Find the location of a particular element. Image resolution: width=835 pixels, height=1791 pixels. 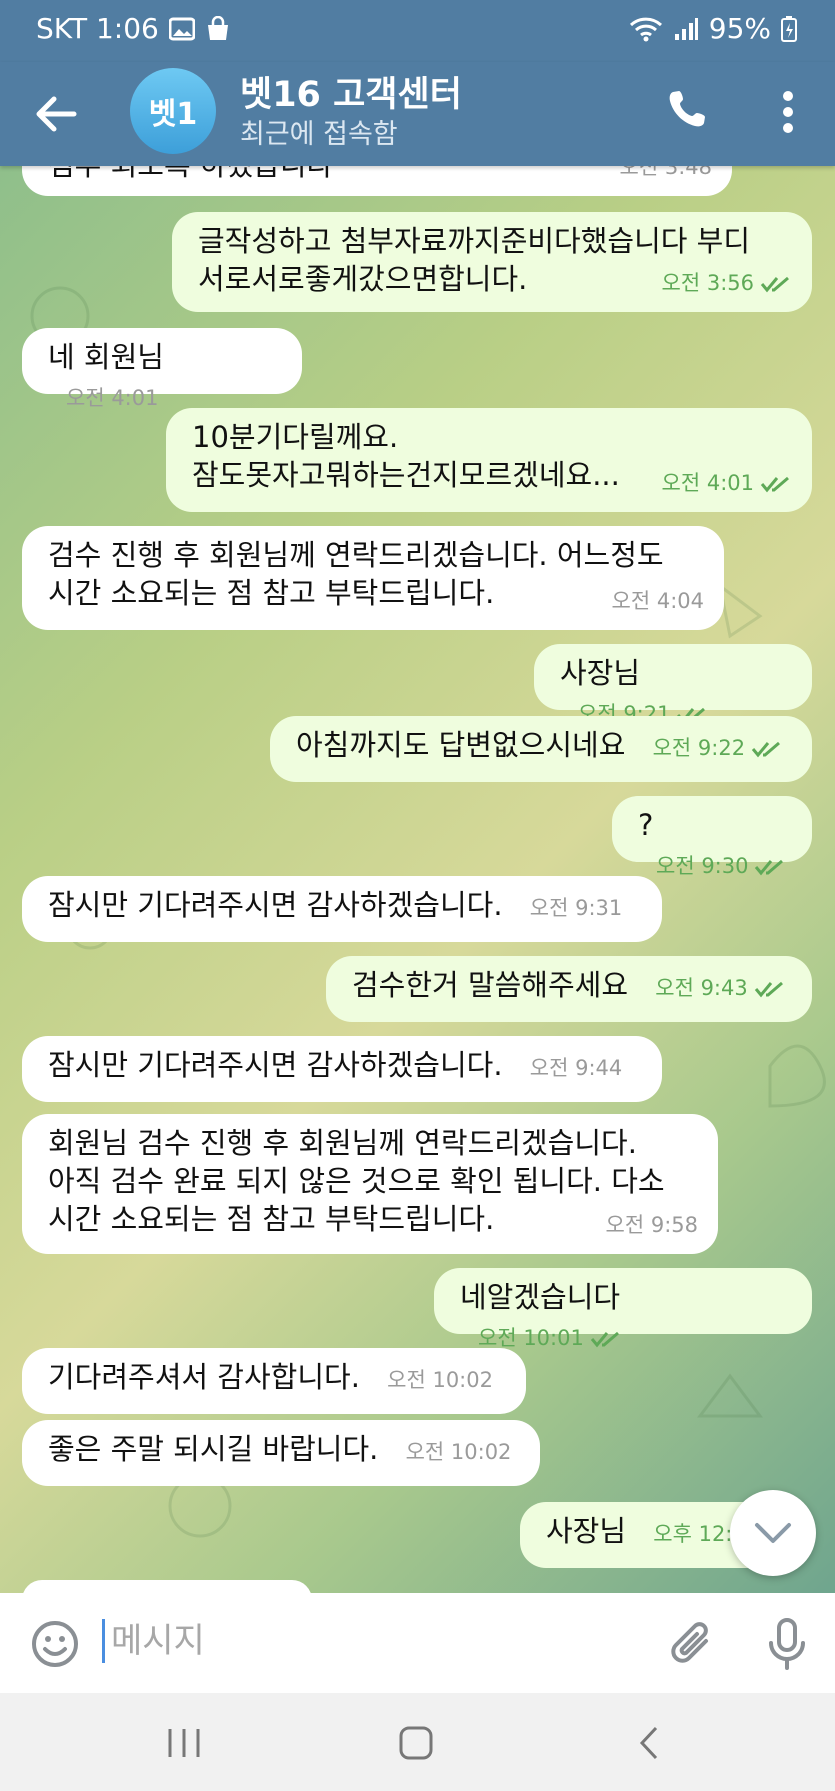

battery-percent: 95% is located at coordinates (739, 28).